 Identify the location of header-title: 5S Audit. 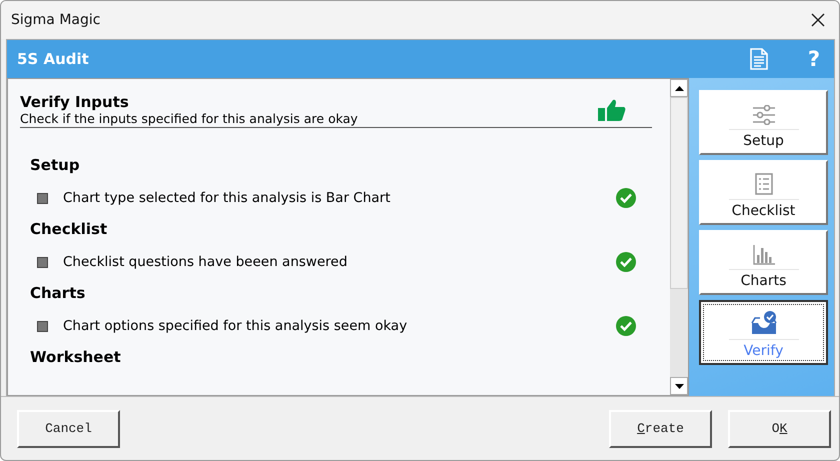
(53, 59).